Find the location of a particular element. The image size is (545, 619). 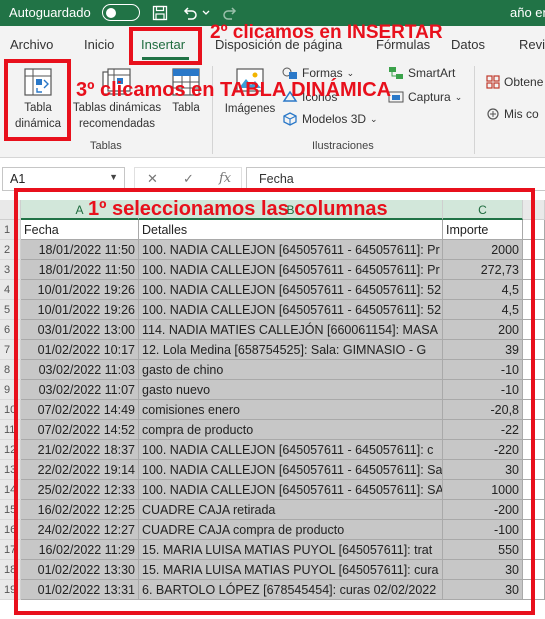

undo-icon is located at coordinates (190, 13).